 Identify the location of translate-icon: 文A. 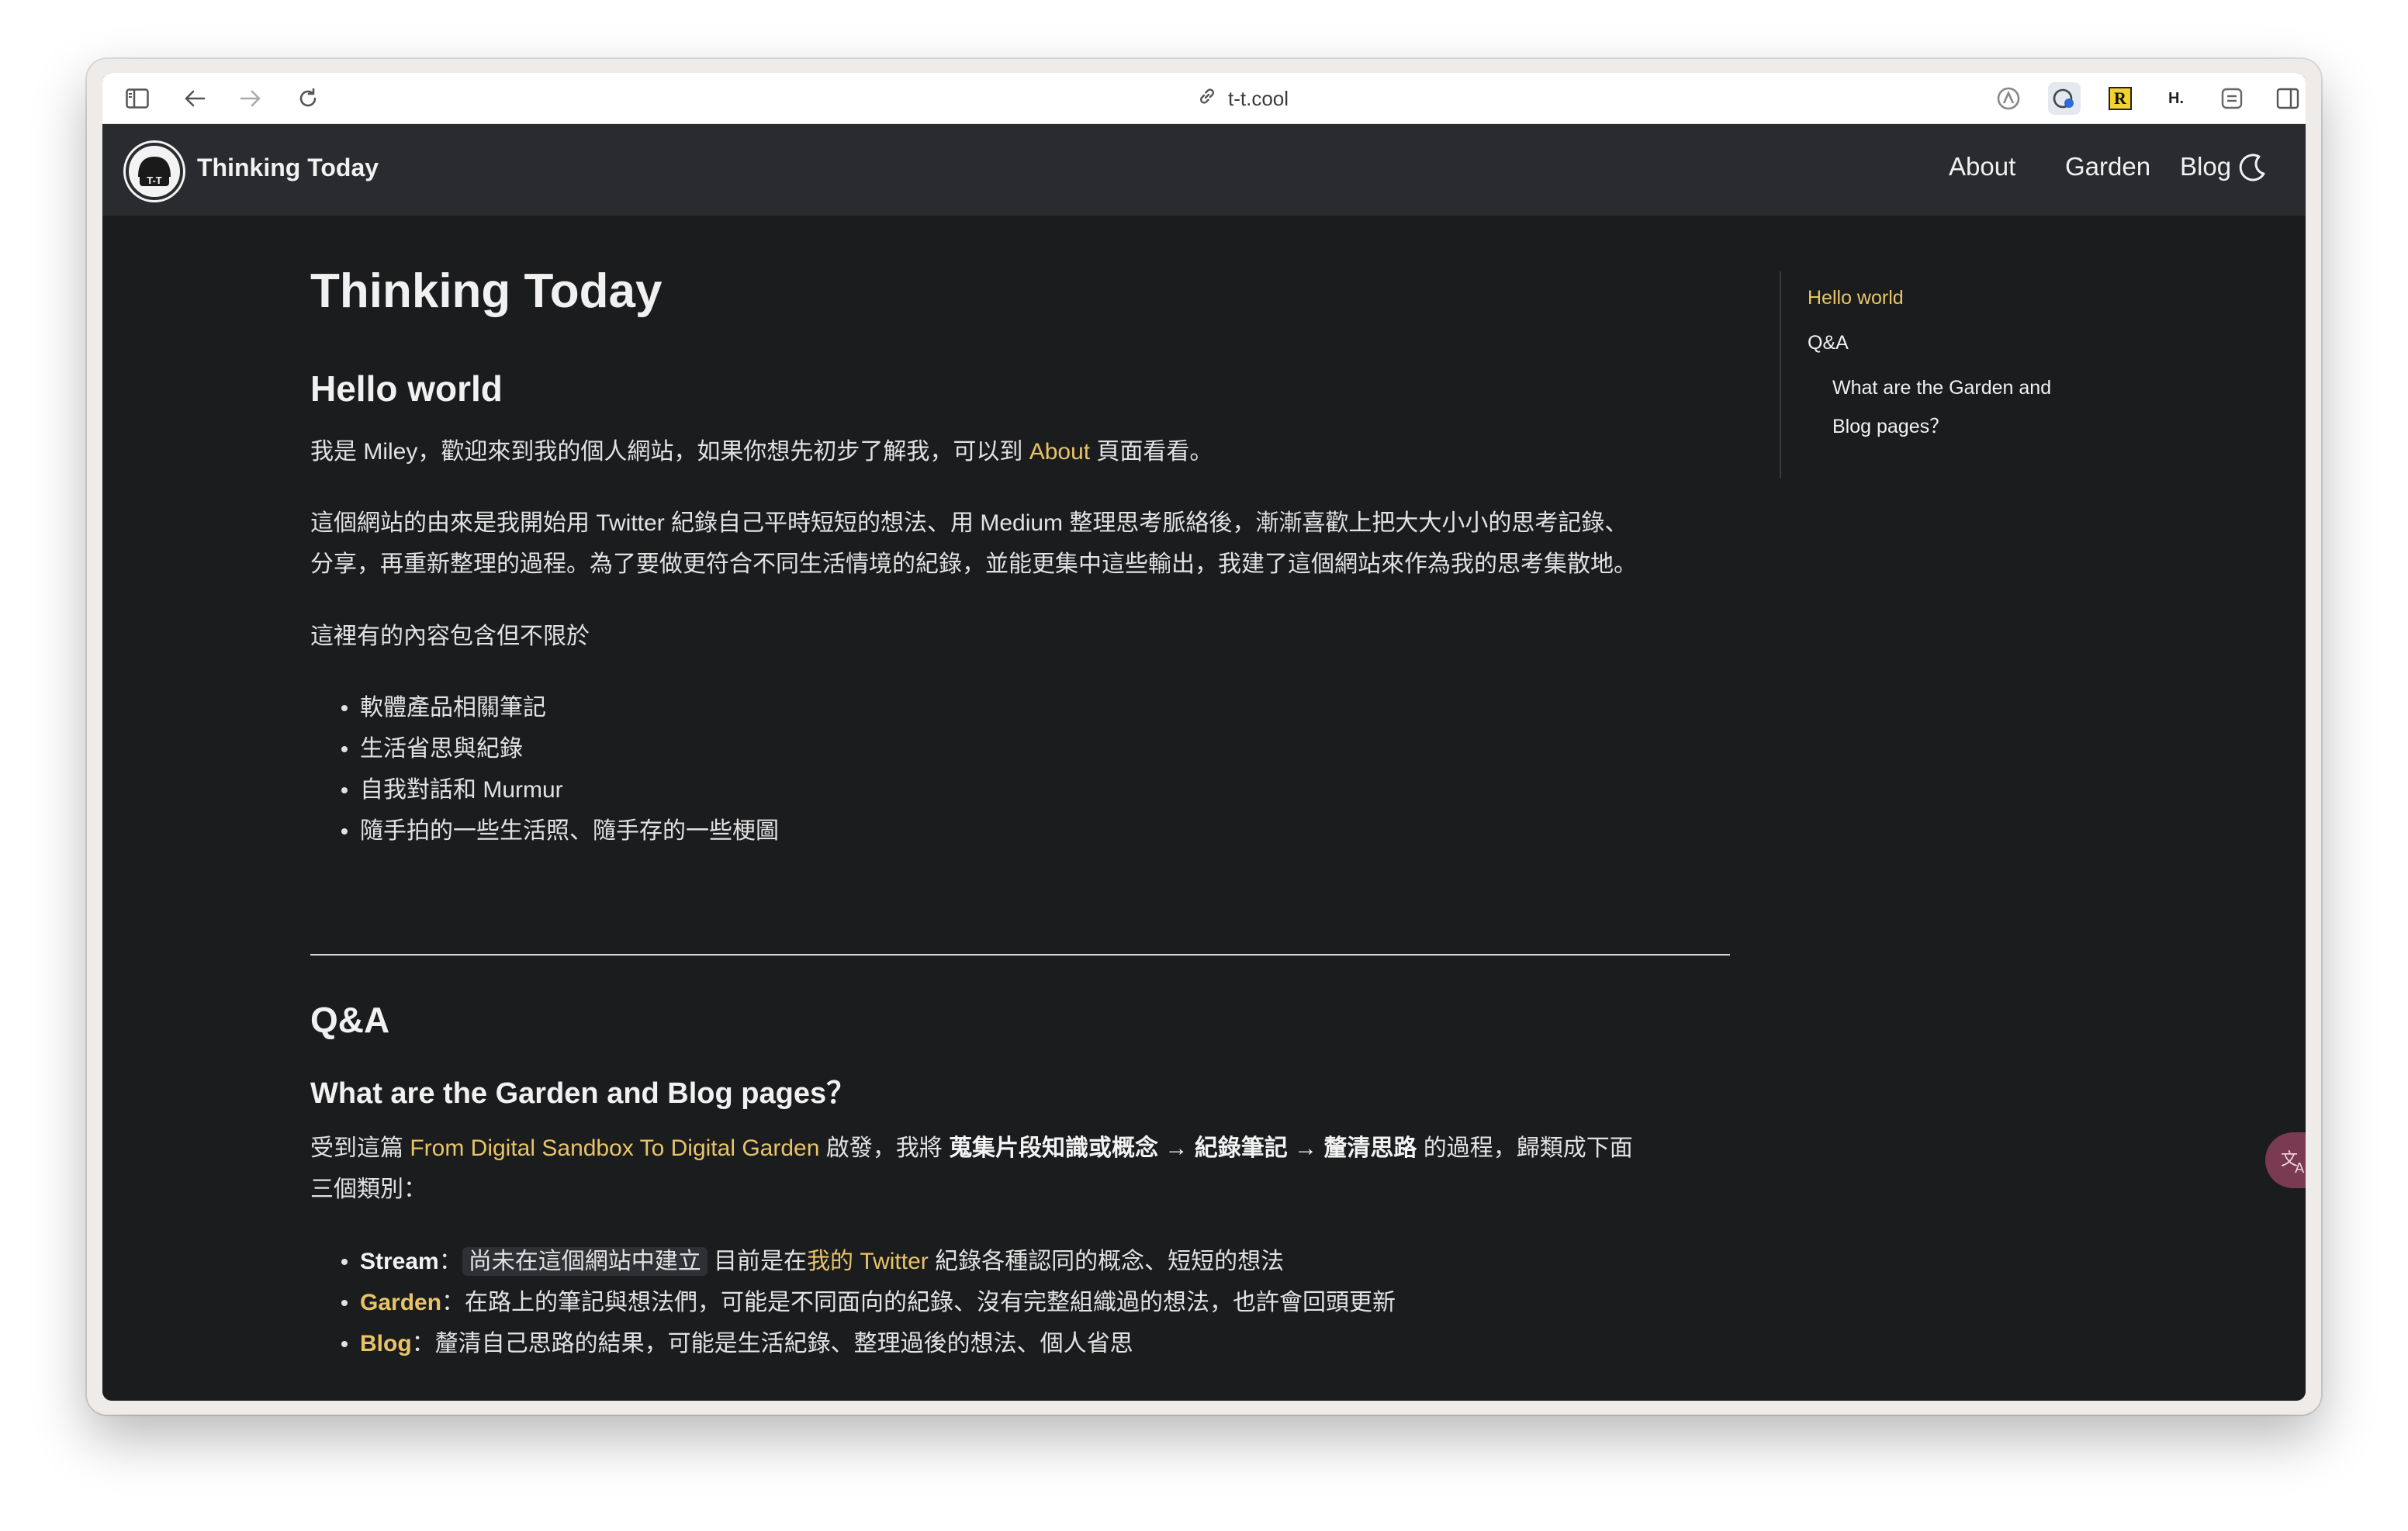
(2293, 1163).